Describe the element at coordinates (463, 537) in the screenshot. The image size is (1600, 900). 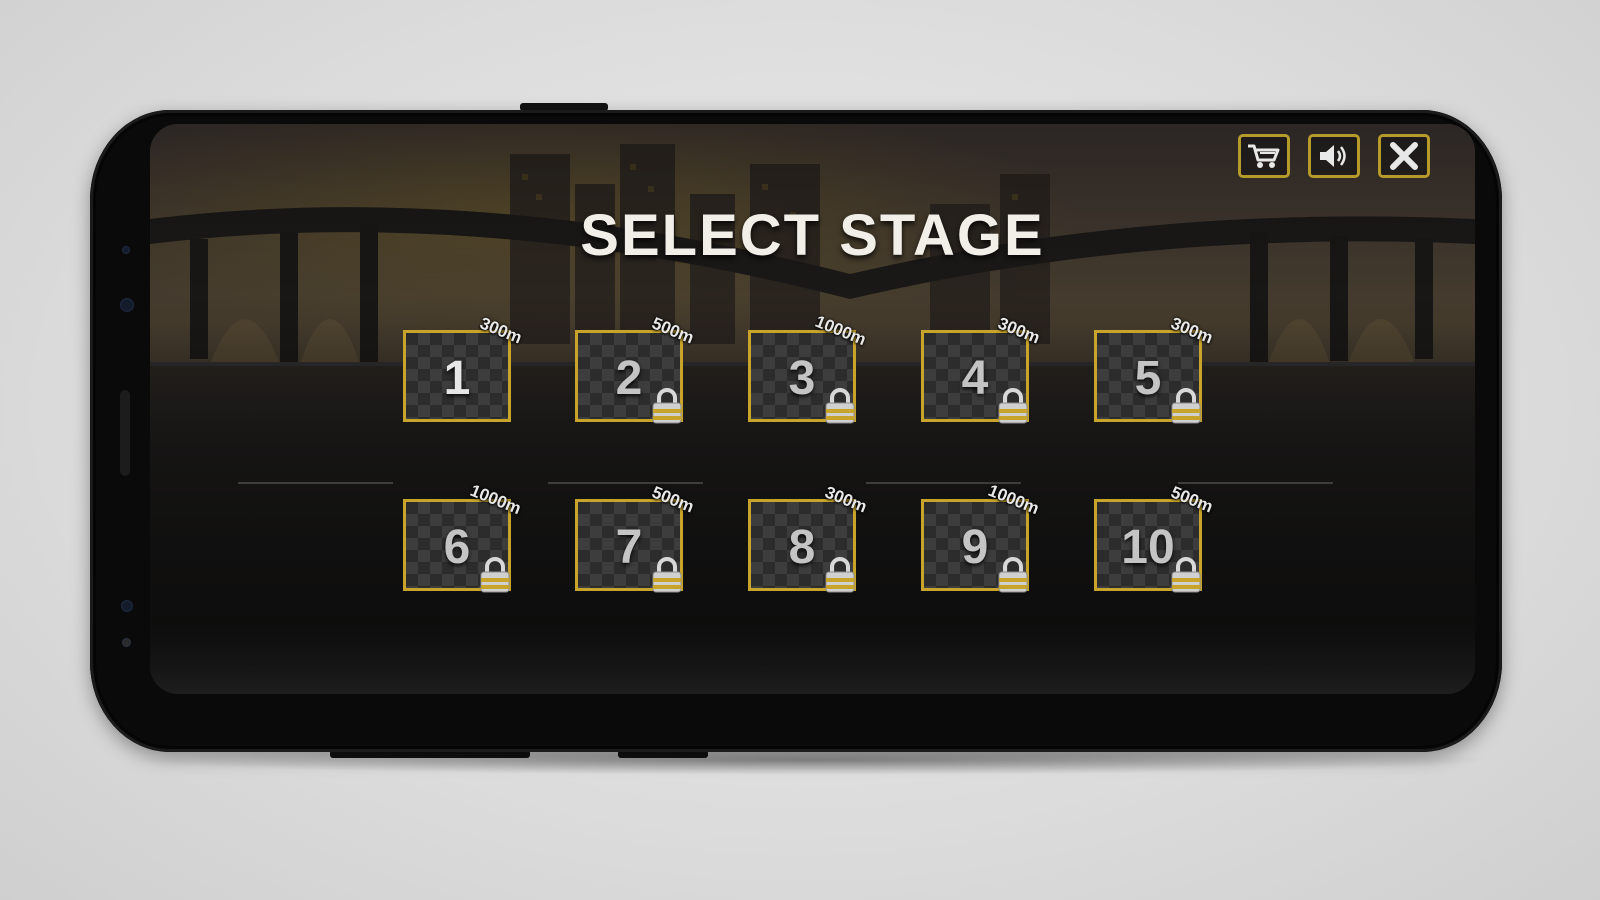
I see `stage-button-6: 6 1000m` at that location.